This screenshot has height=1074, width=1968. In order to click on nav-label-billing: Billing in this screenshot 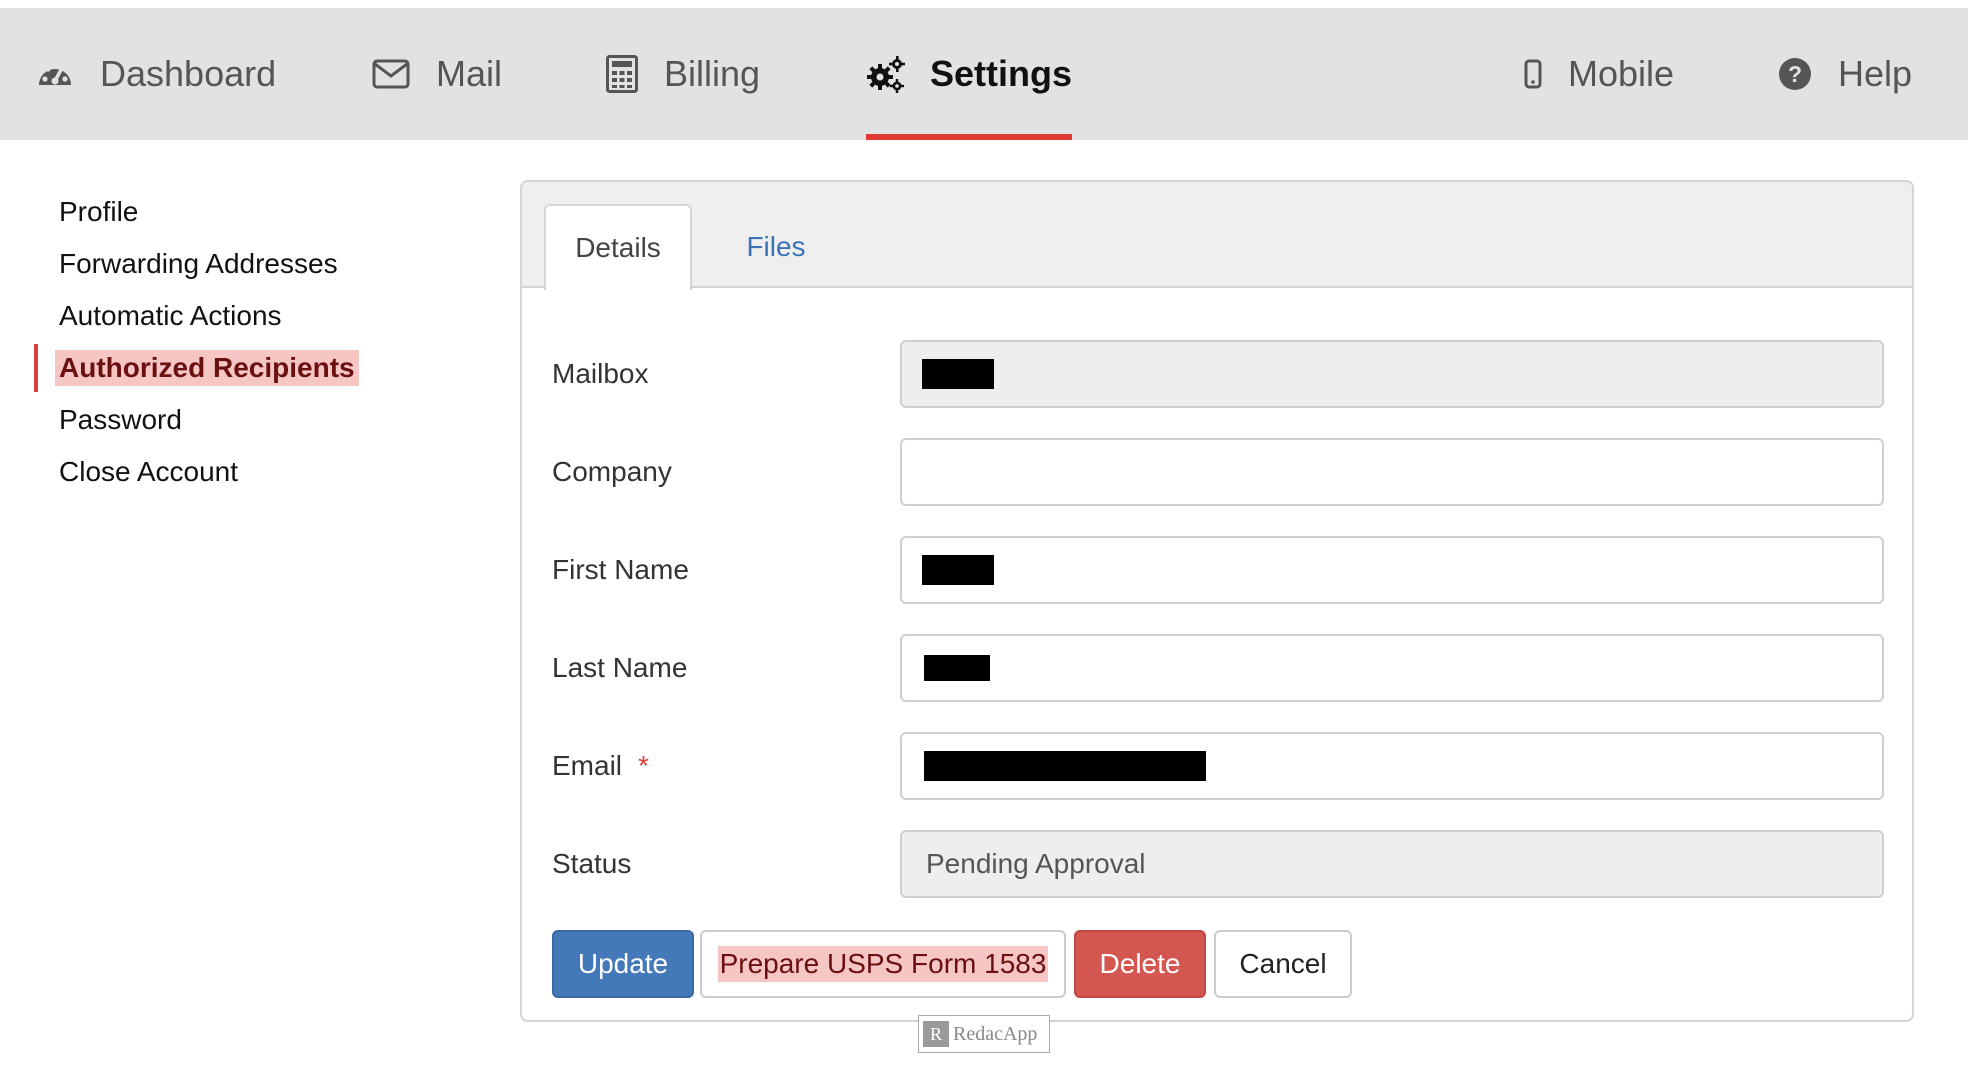, I will do `click(712, 73)`.